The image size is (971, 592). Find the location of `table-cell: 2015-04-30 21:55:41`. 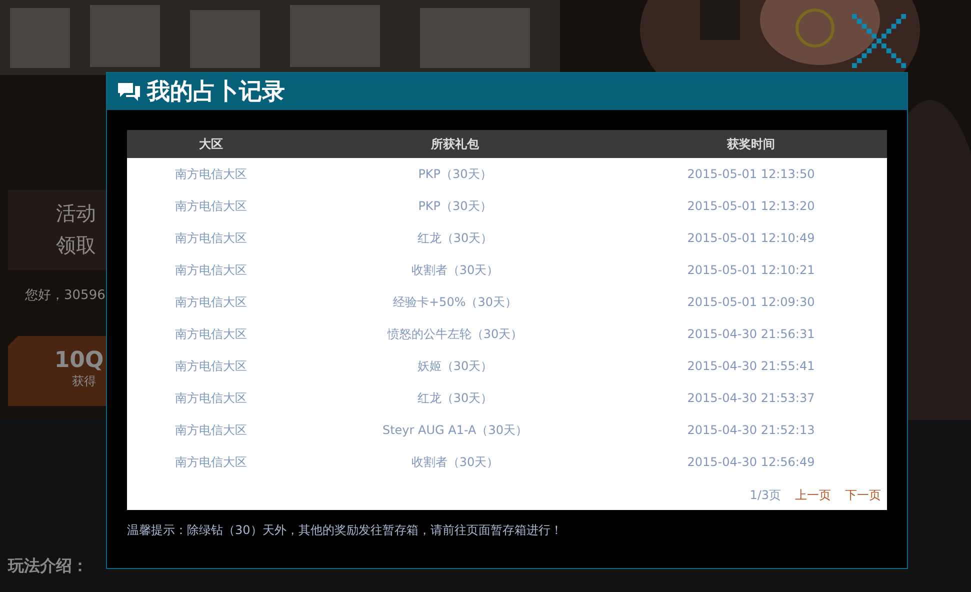

table-cell: 2015-04-30 21:55:41 is located at coordinates (751, 366).